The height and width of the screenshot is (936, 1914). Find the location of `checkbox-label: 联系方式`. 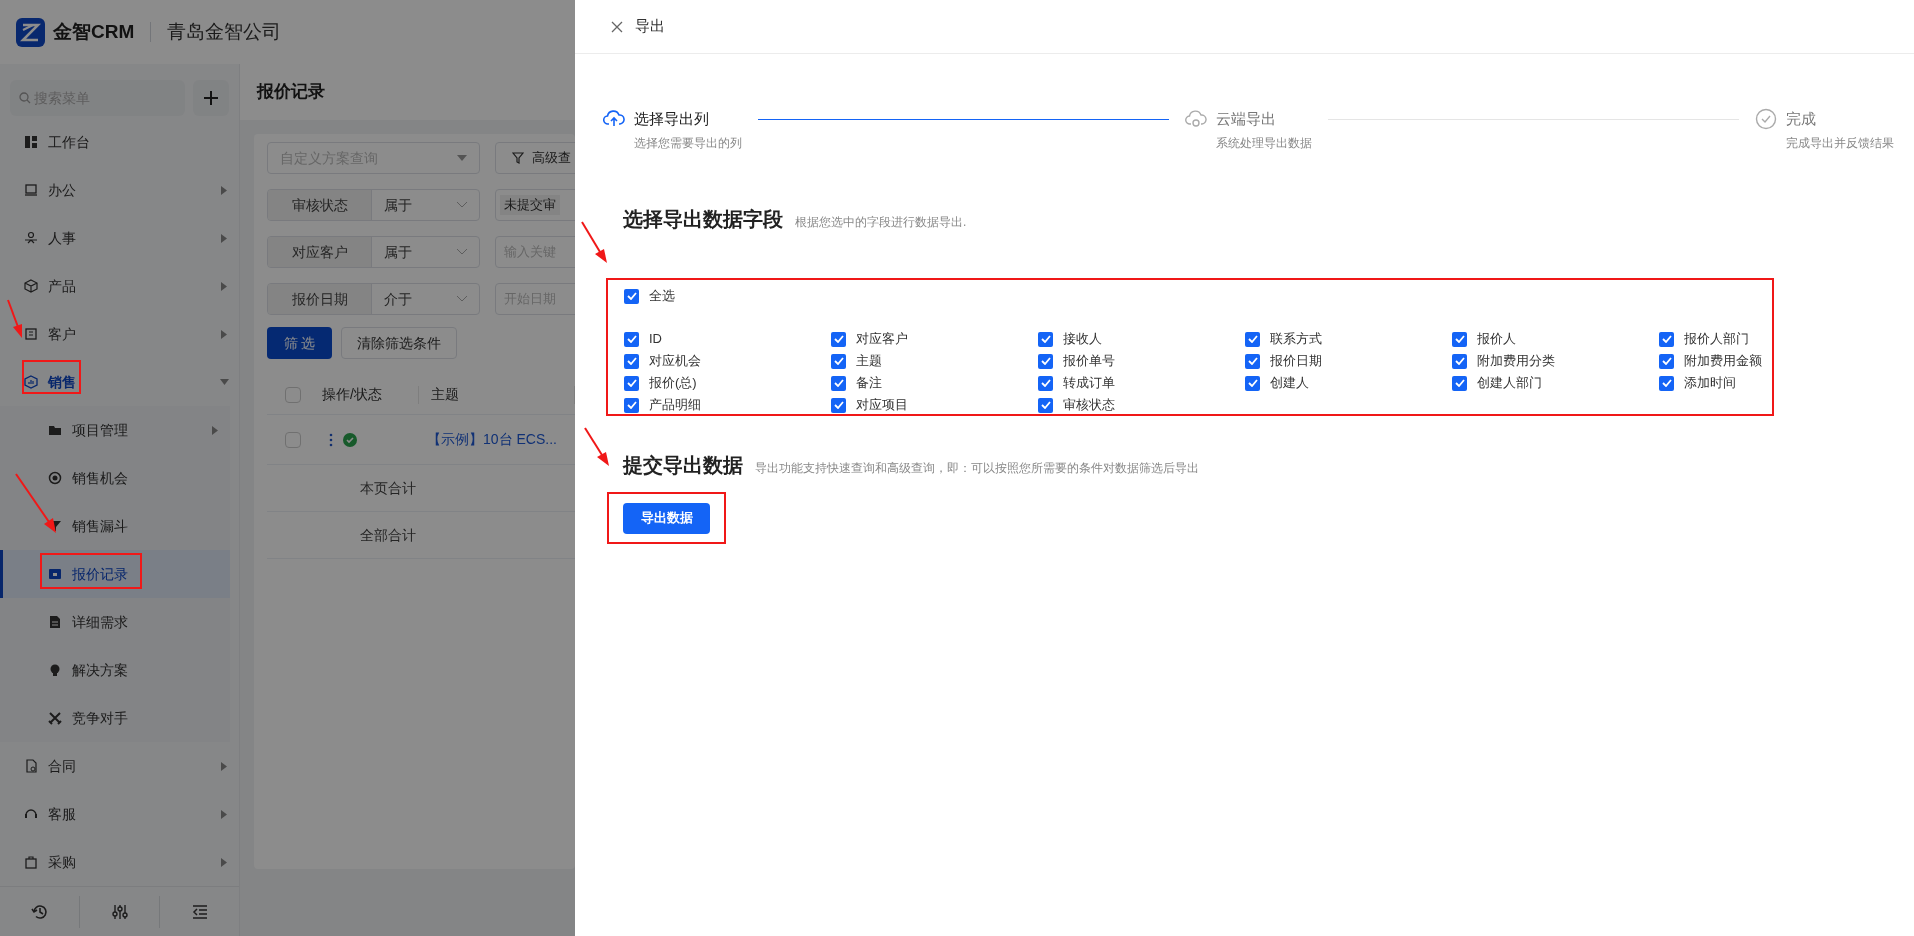

checkbox-label: 联系方式 is located at coordinates (1296, 339).